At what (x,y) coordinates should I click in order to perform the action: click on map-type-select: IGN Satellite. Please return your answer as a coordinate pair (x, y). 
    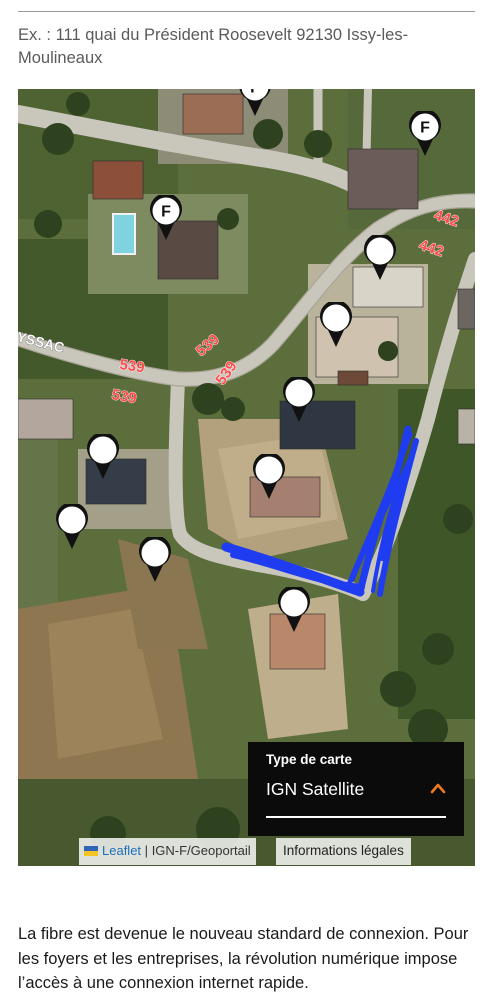
    Looking at the image, I should click on (315, 789).